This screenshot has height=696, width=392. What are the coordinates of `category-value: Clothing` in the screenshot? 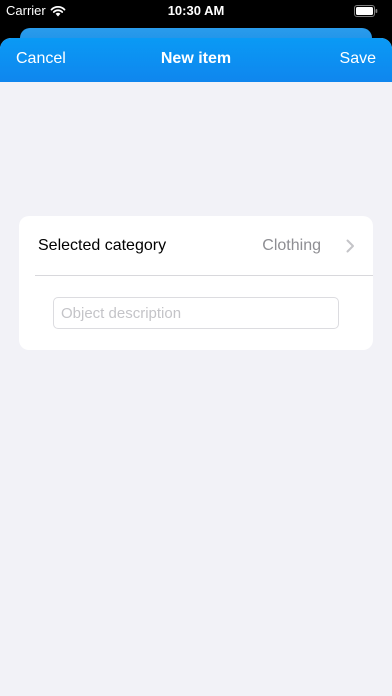 It's located at (291, 245).